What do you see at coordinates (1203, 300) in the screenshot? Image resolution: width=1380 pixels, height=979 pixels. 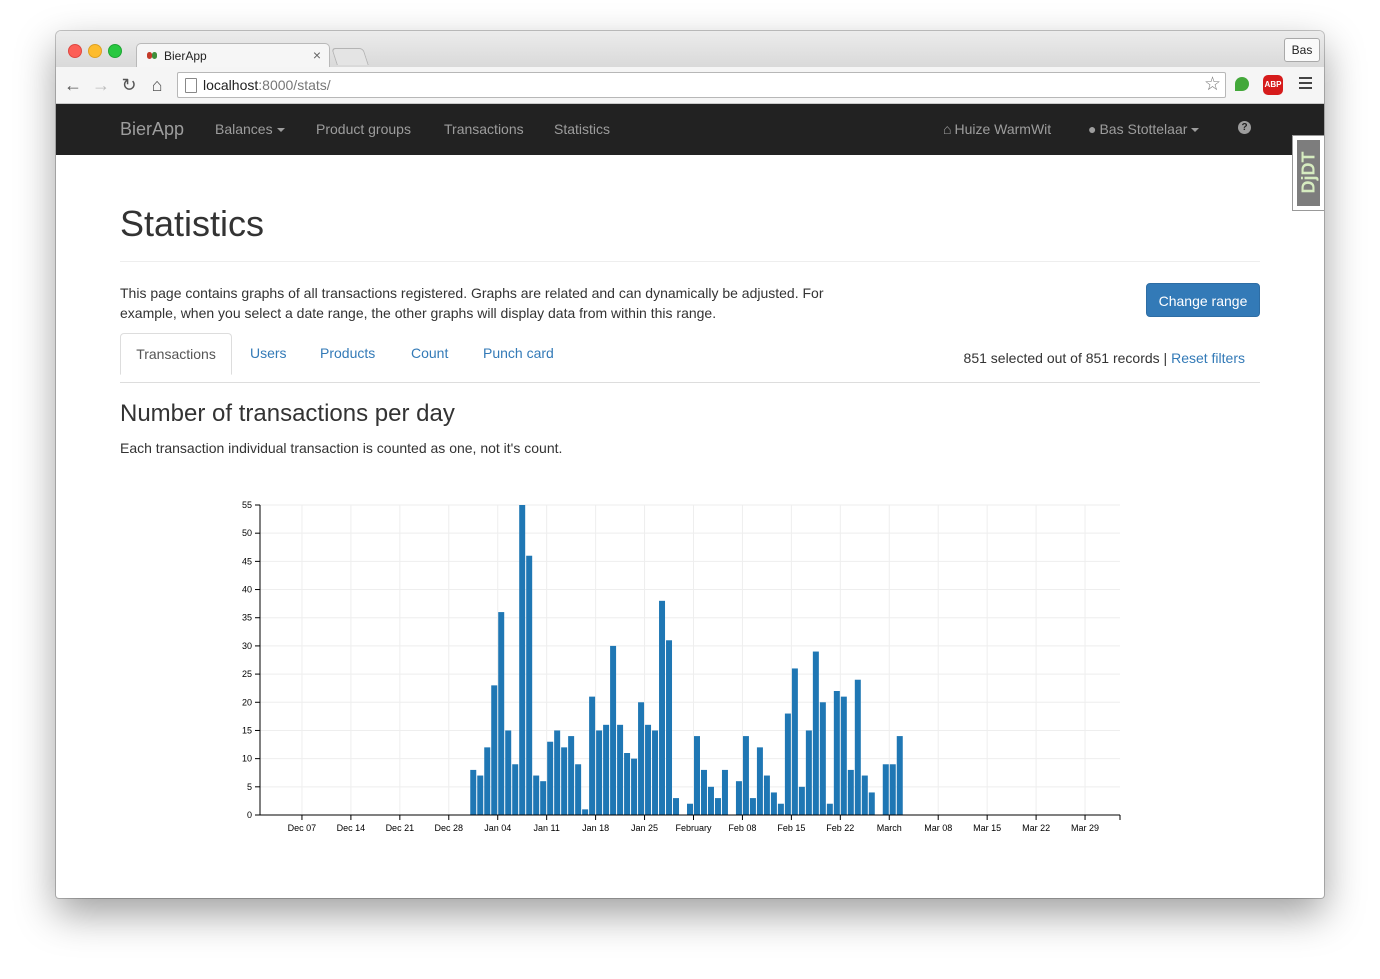 I see `change-range-button: Change range` at bounding box center [1203, 300].